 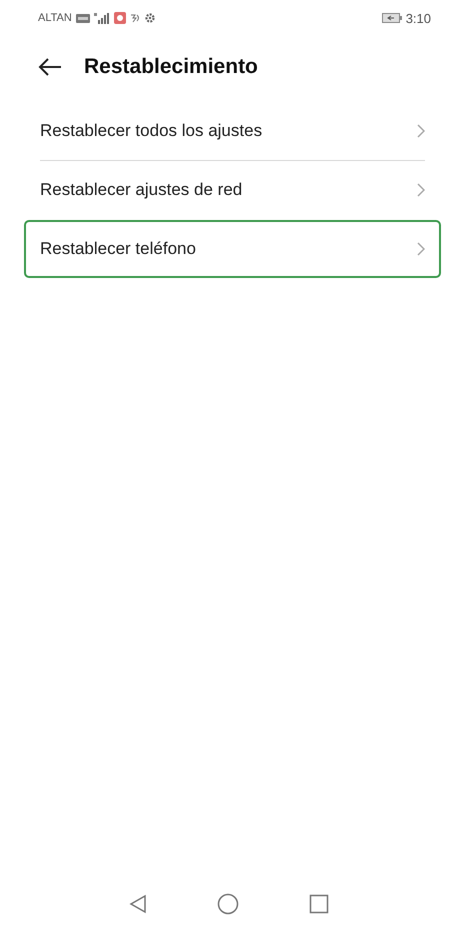 I want to click on recents-nav-icon, so click(x=318, y=904).